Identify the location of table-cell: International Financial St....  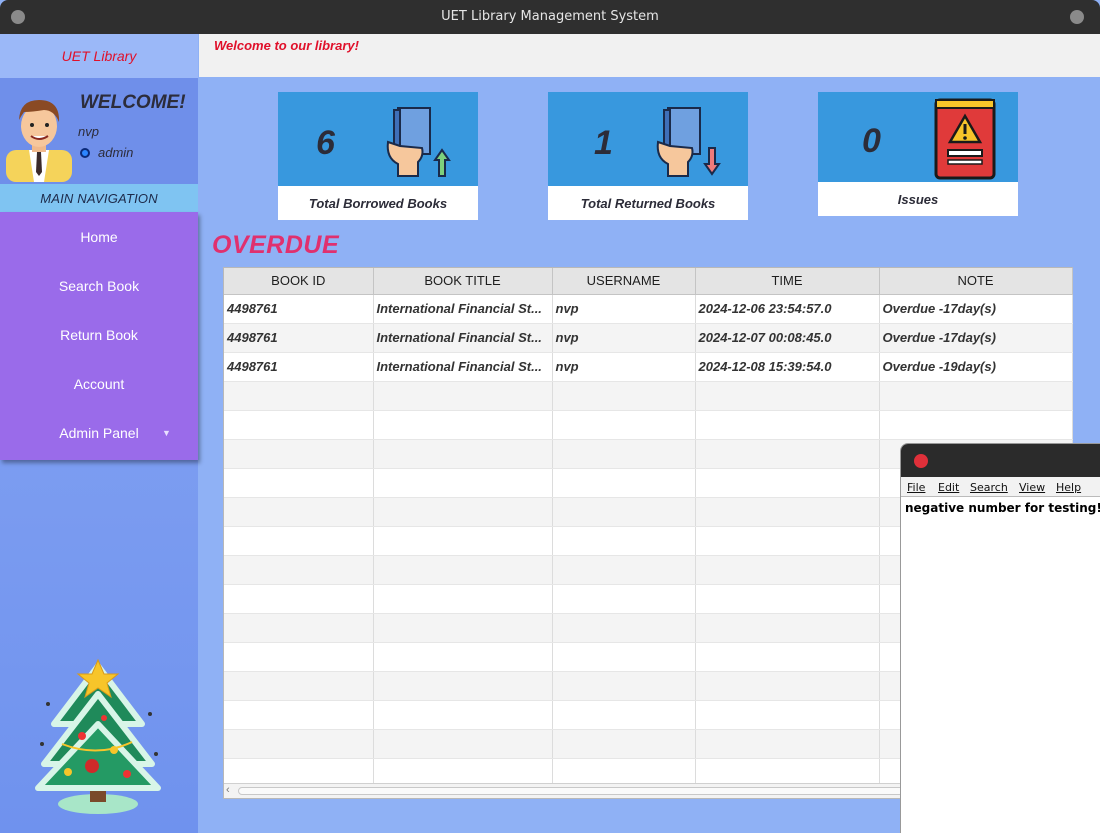
(463, 309).